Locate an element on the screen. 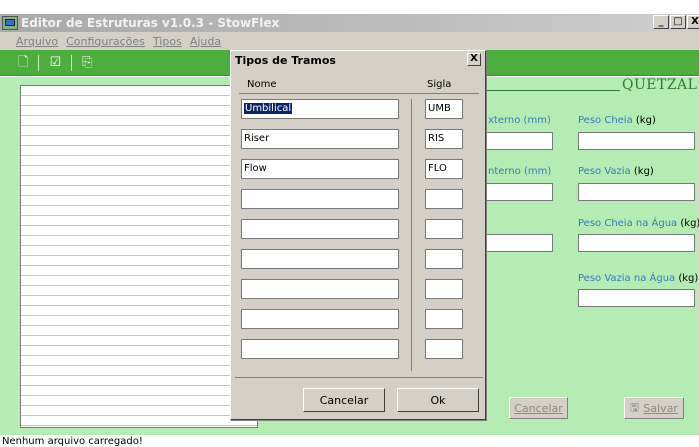  window-controls: _ □ X is located at coordinates (676, 22).